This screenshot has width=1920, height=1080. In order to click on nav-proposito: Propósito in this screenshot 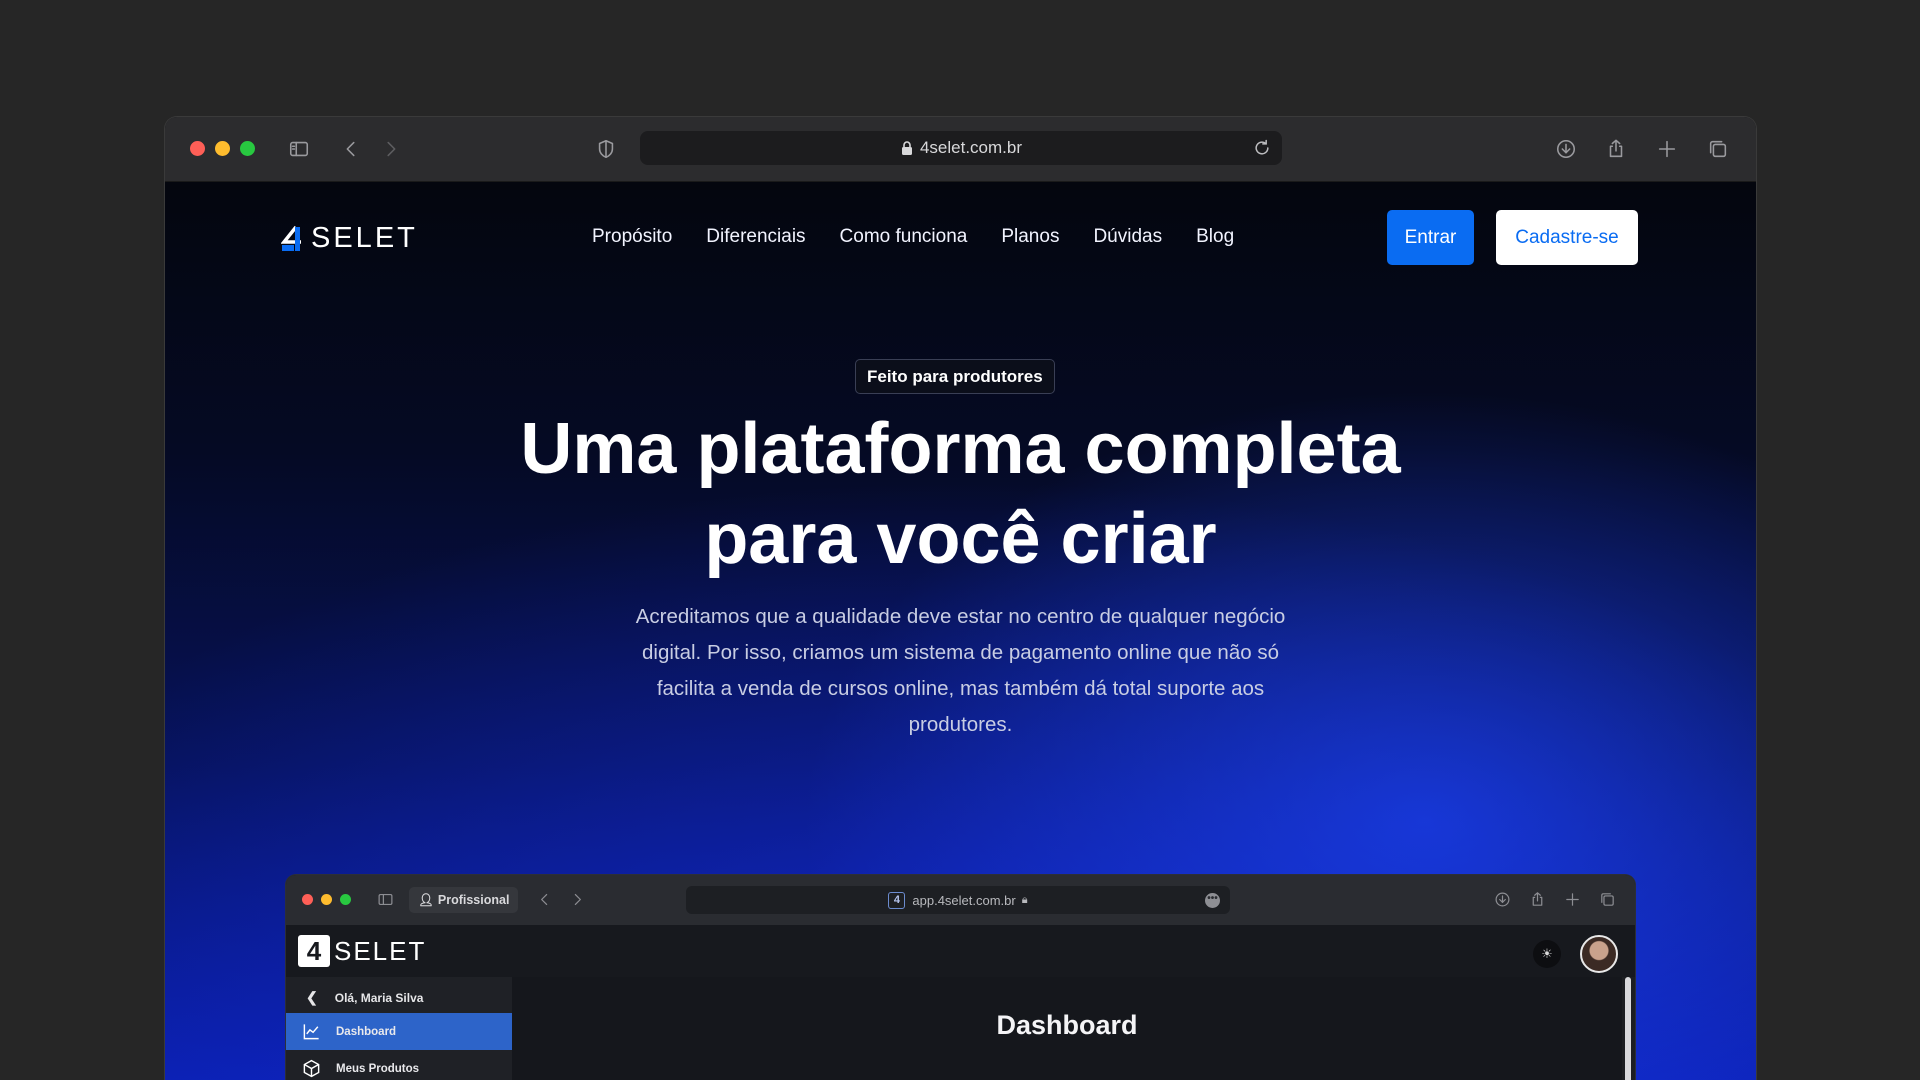, I will do `click(632, 237)`.